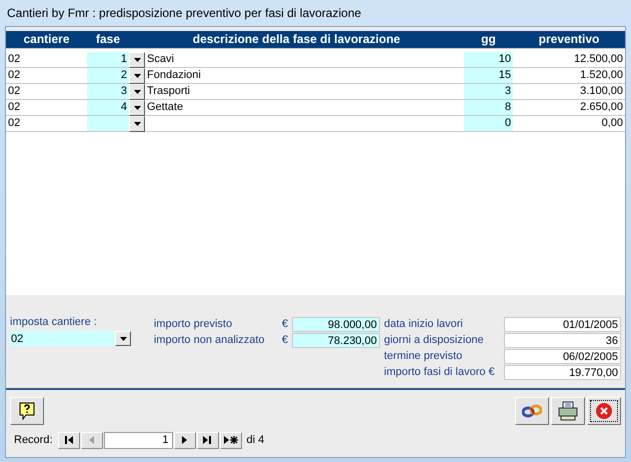 The height and width of the screenshot is (462, 631). I want to click on record-number-field: 1, so click(138, 440).